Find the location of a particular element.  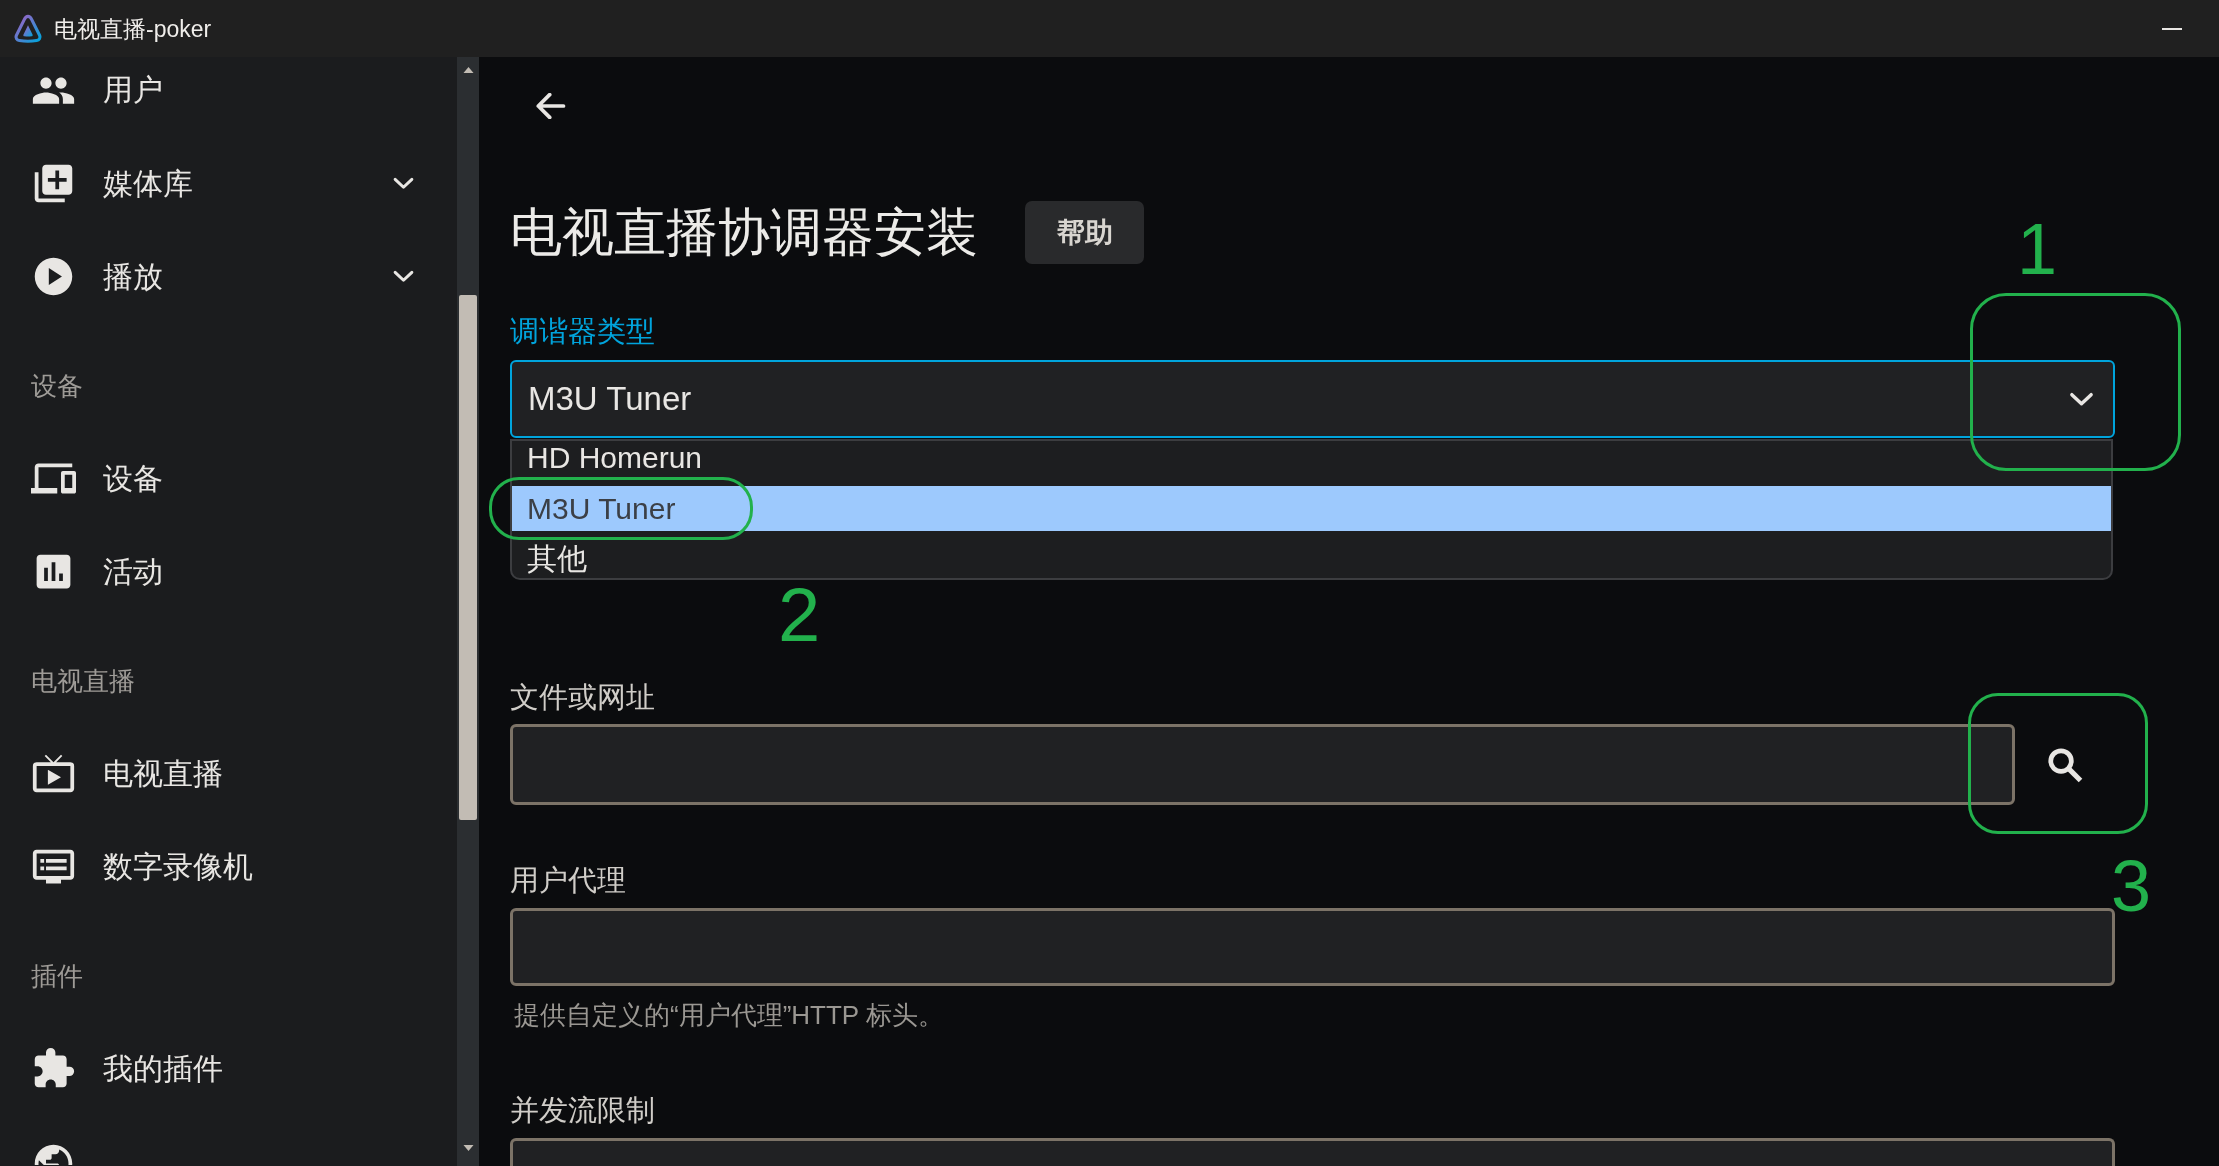

sidebar-item: 播放 is located at coordinates (228, 276).